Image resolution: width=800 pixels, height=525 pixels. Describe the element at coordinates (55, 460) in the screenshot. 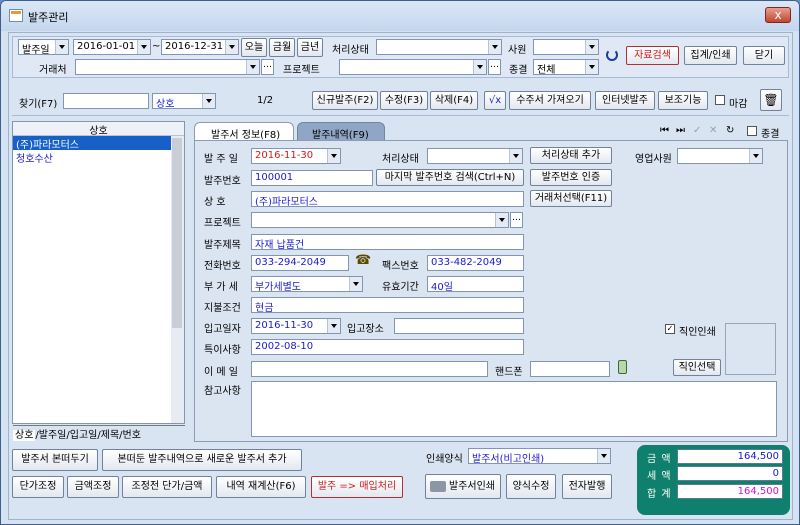

I see `copy-order-button: 발주서 본떠두기` at that location.